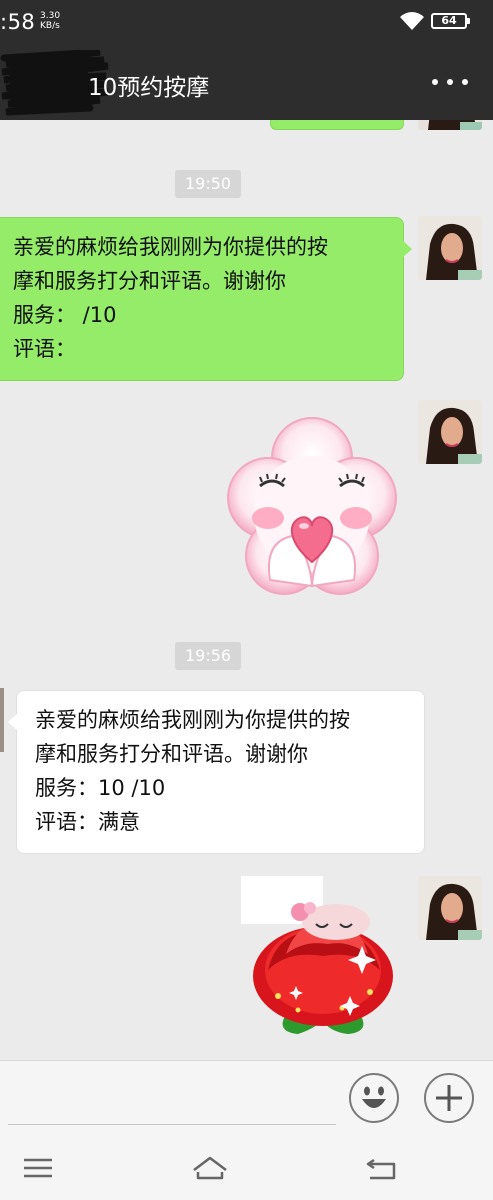  Describe the element at coordinates (18, 22) in the screenshot. I see `status-time: :58` at that location.